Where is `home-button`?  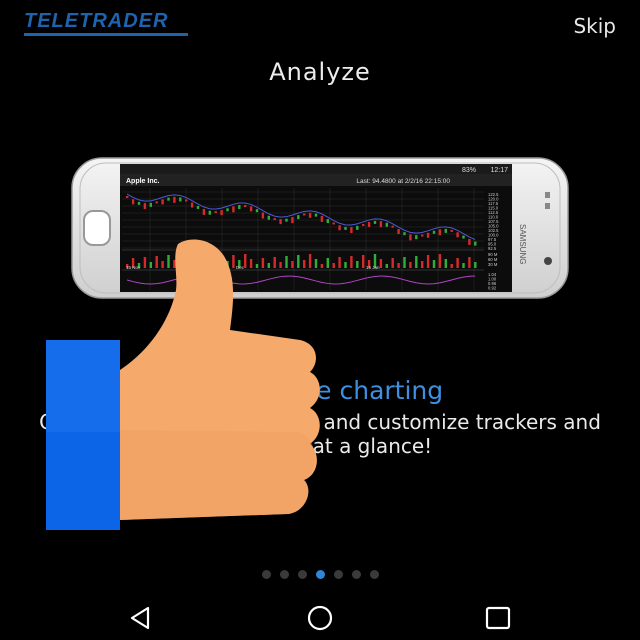
home-button is located at coordinates (320, 618).